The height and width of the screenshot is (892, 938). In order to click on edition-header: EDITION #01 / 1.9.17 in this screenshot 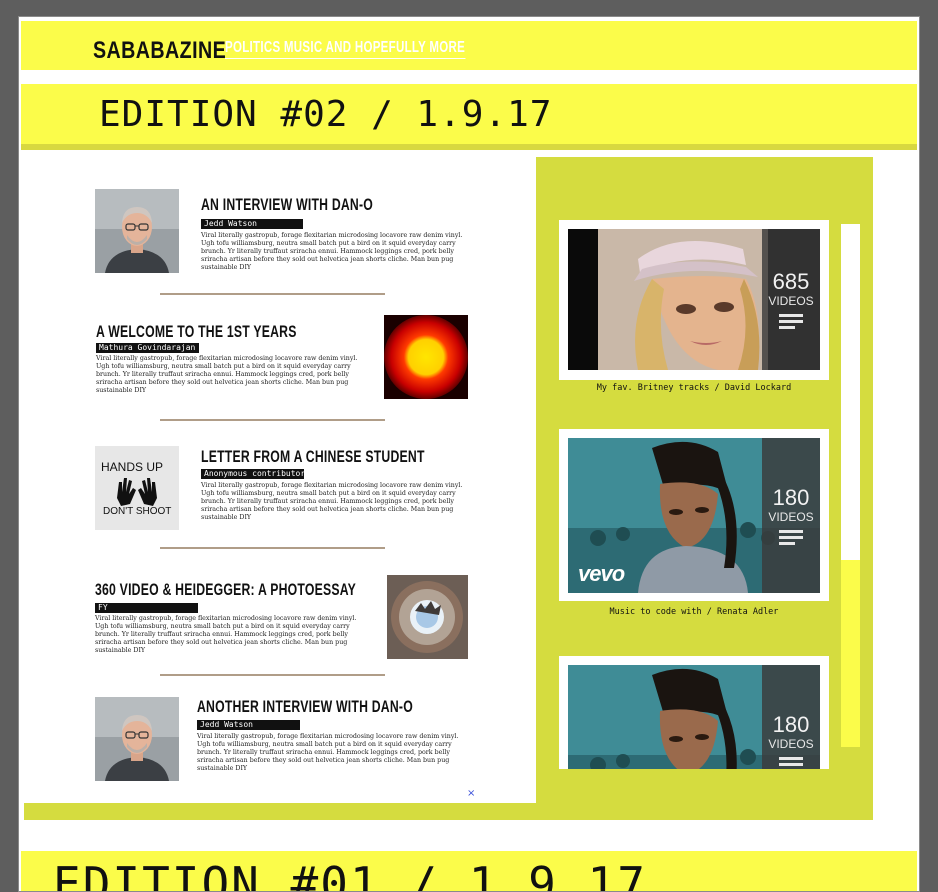, I will do `click(469, 871)`.